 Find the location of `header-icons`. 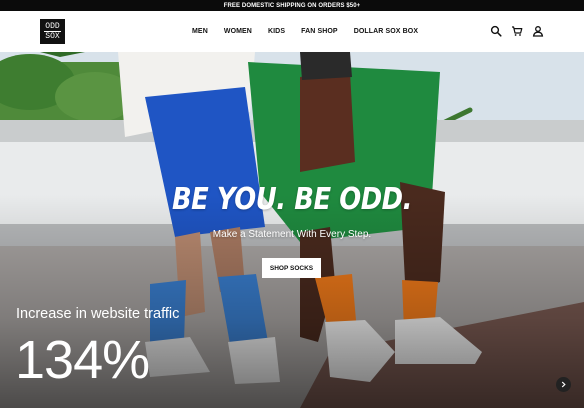

header-icons is located at coordinates (517, 31).